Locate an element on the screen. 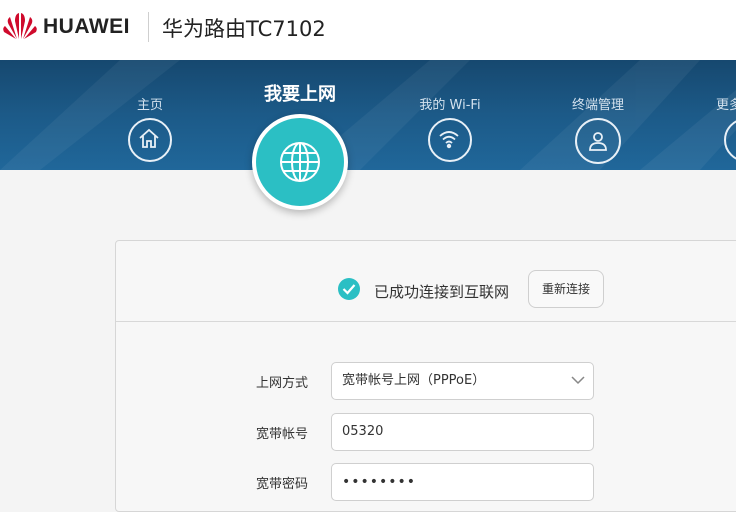  nav-label-more: 更多 is located at coordinates (726, 105).